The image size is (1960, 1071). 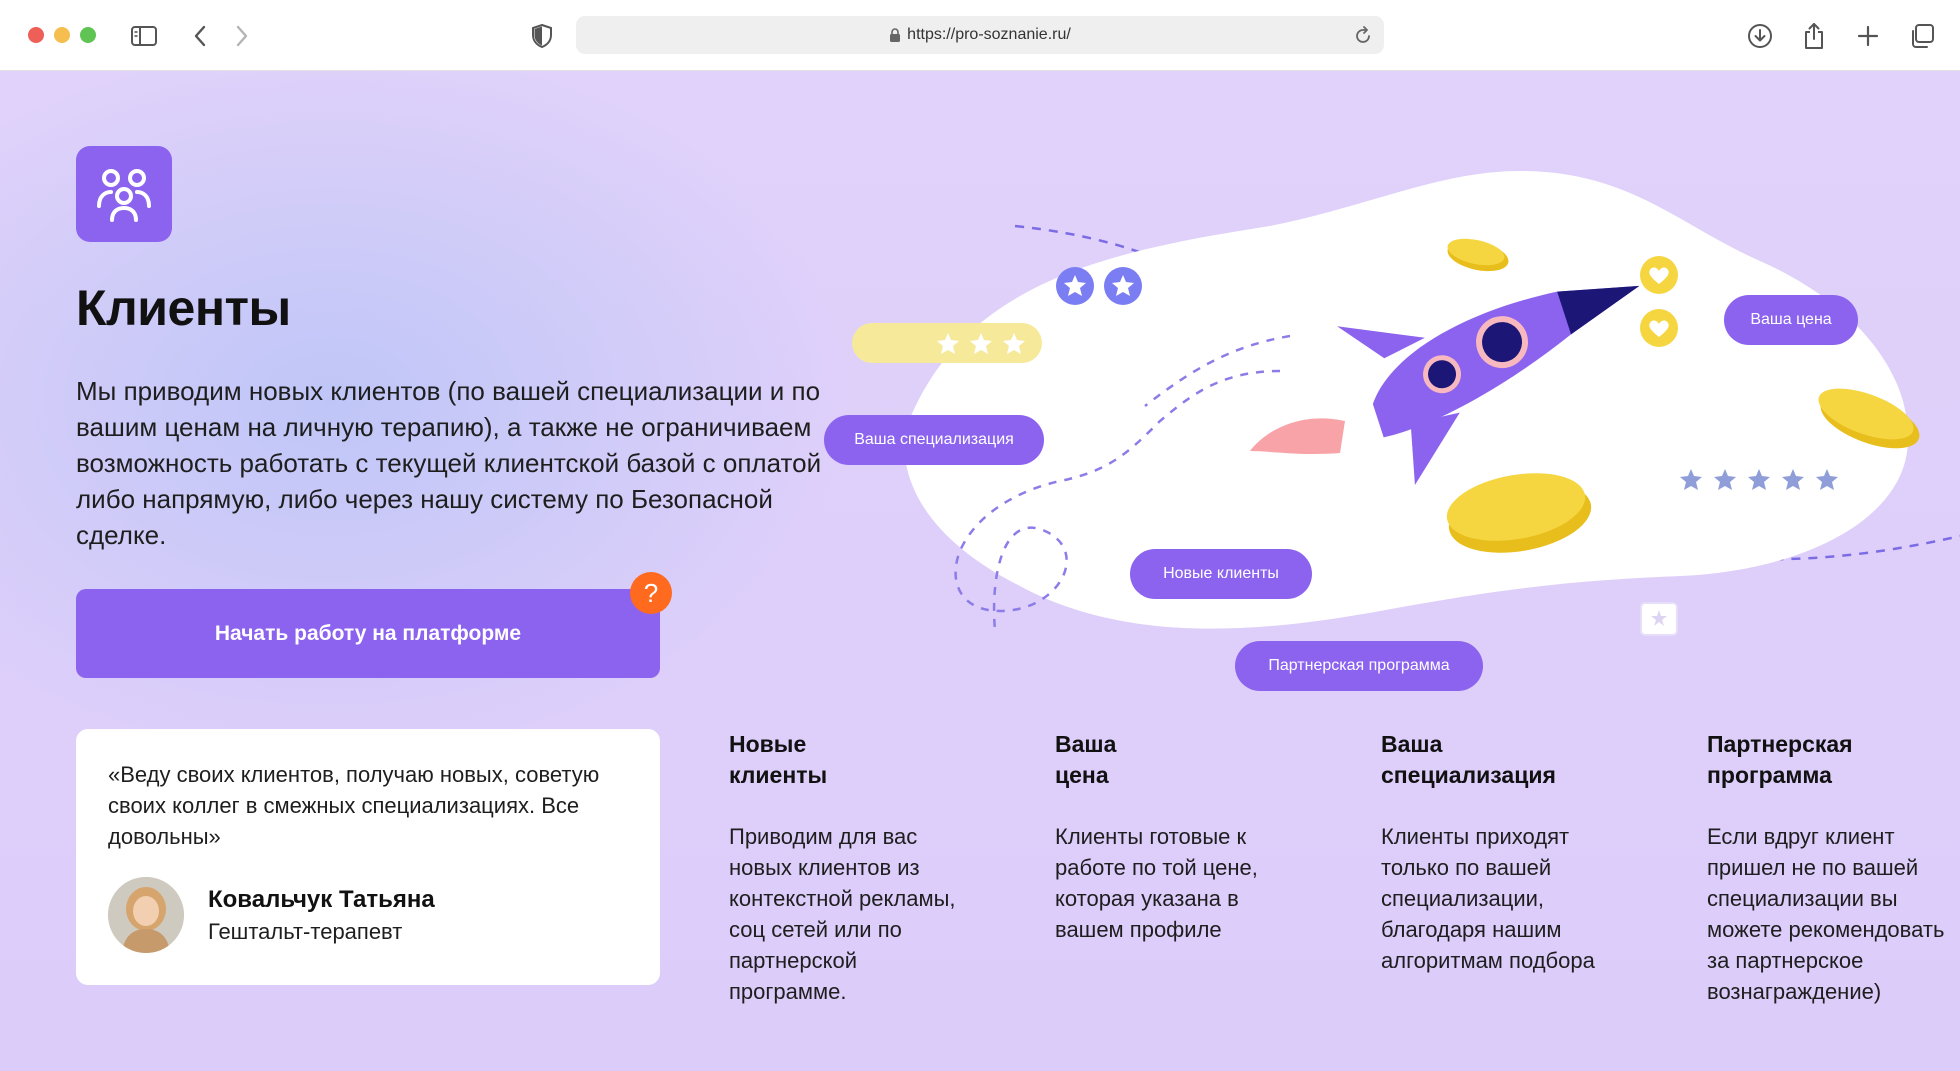 I want to click on page-title: Клиенты, so click(x=183, y=308).